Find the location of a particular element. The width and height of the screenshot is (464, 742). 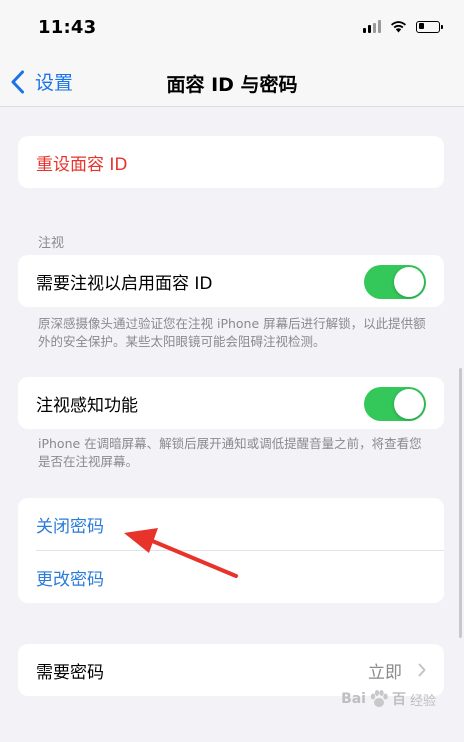

attention-aware-group: 注视感知功能 is located at coordinates (231, 403).